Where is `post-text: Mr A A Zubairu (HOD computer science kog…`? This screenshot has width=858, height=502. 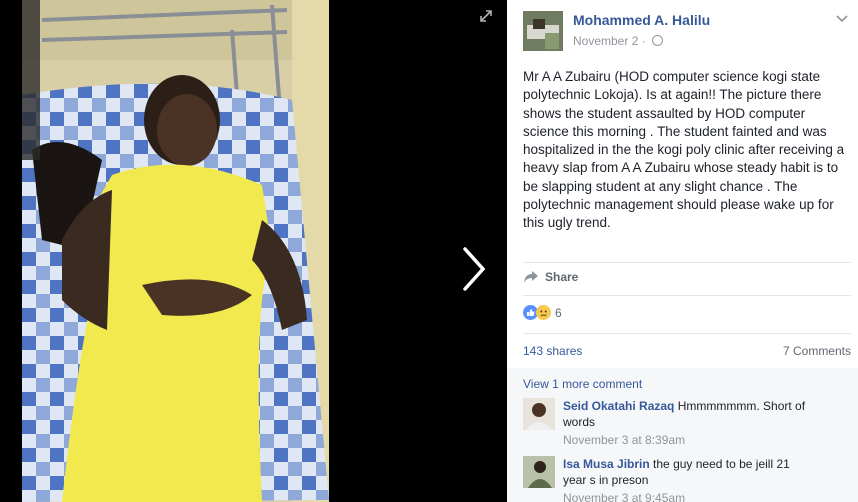
post-text: Mr A A Zubairu (HOD computer science kog… is located at coordinates (684, 150).